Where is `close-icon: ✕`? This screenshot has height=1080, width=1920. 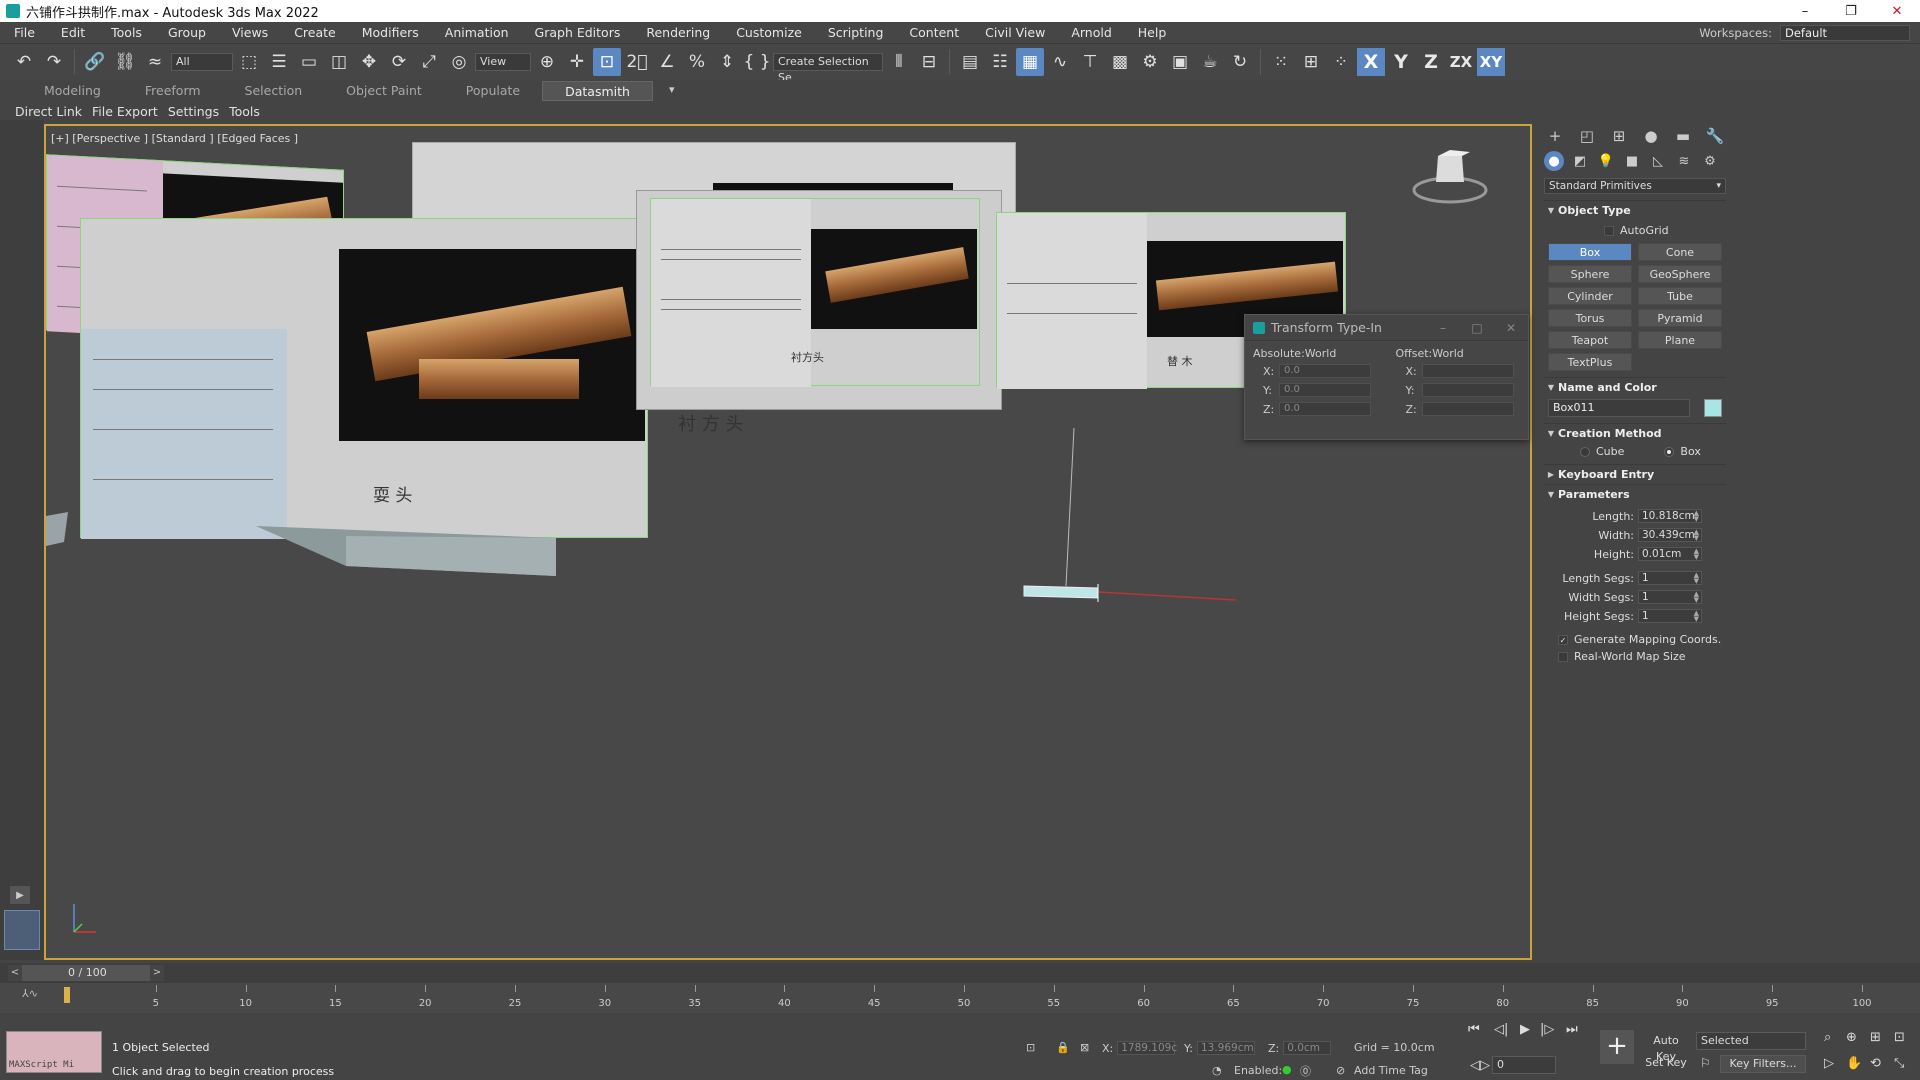 close-icon: ✕ is located at coordinates (1511, 328).